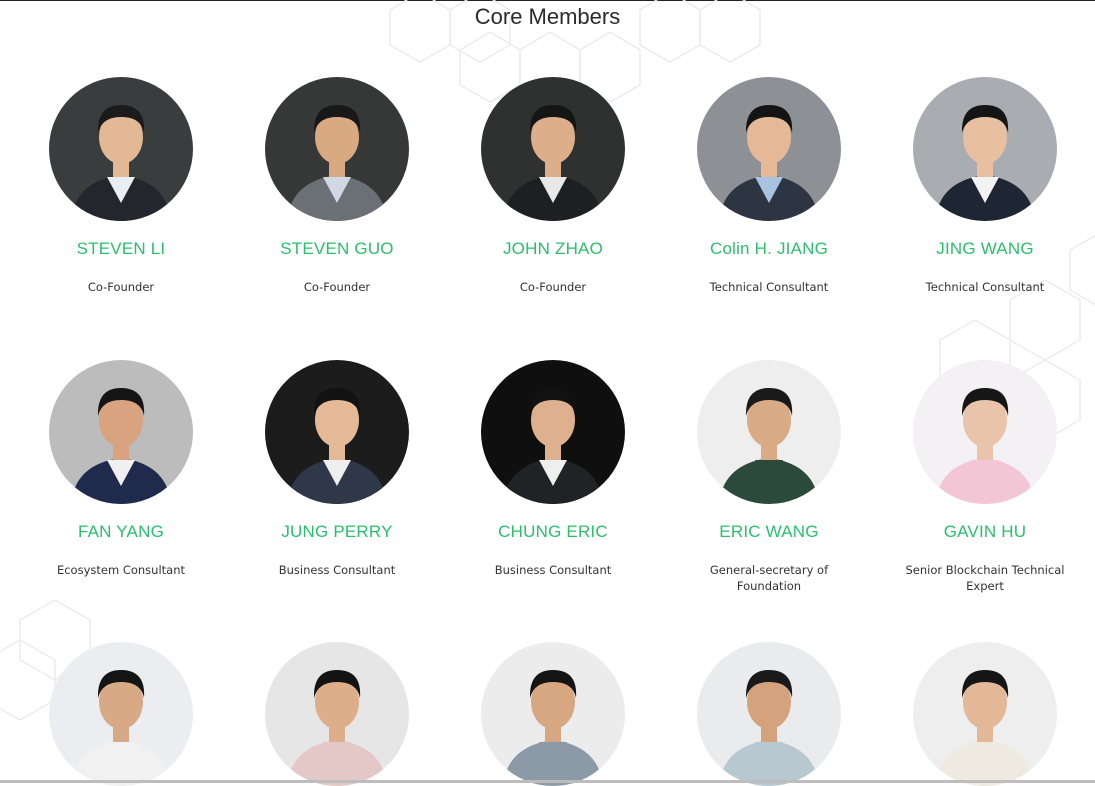 This screenshot has width=1095, height=786. I want to click on section-title: Core Members, so click(547, 16).